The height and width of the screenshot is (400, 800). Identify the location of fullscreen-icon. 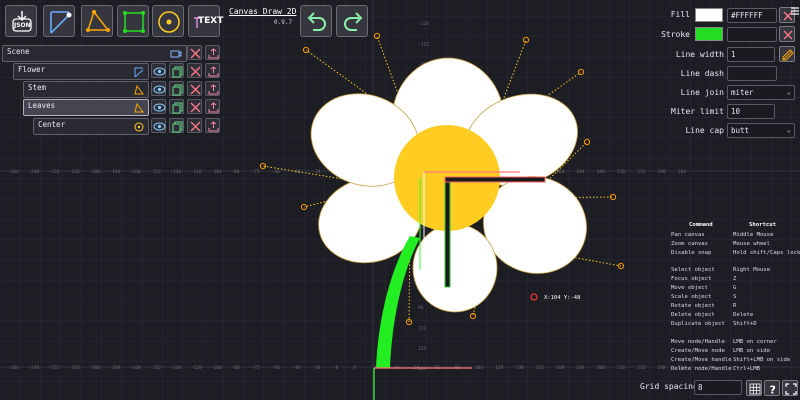
(791, 389).